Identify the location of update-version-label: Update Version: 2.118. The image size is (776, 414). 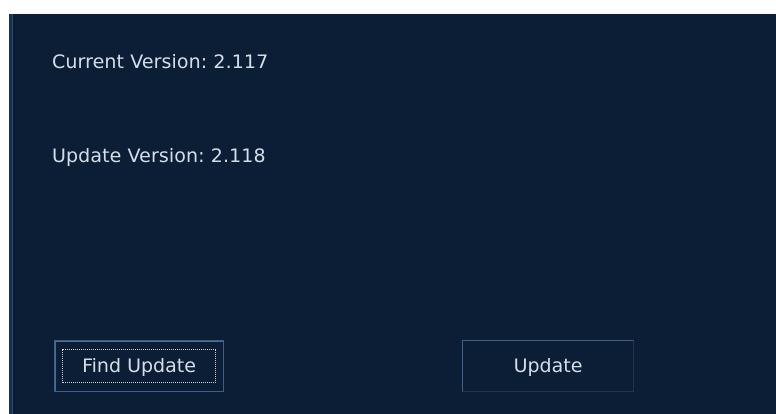
(159, 156).